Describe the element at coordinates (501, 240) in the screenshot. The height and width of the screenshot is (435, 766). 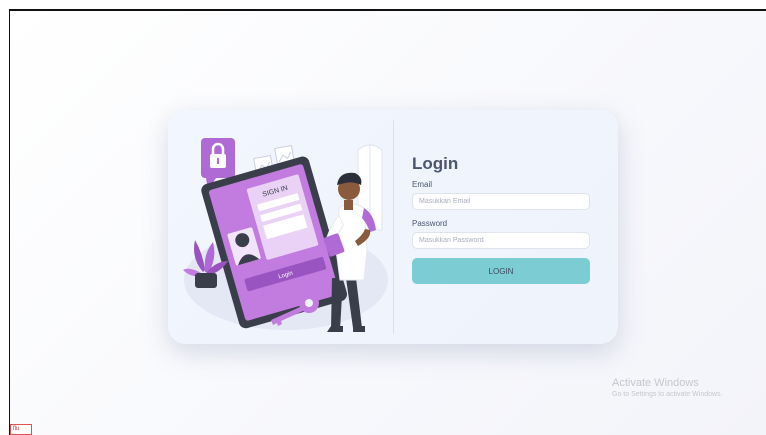
I see `password-input` at that location.